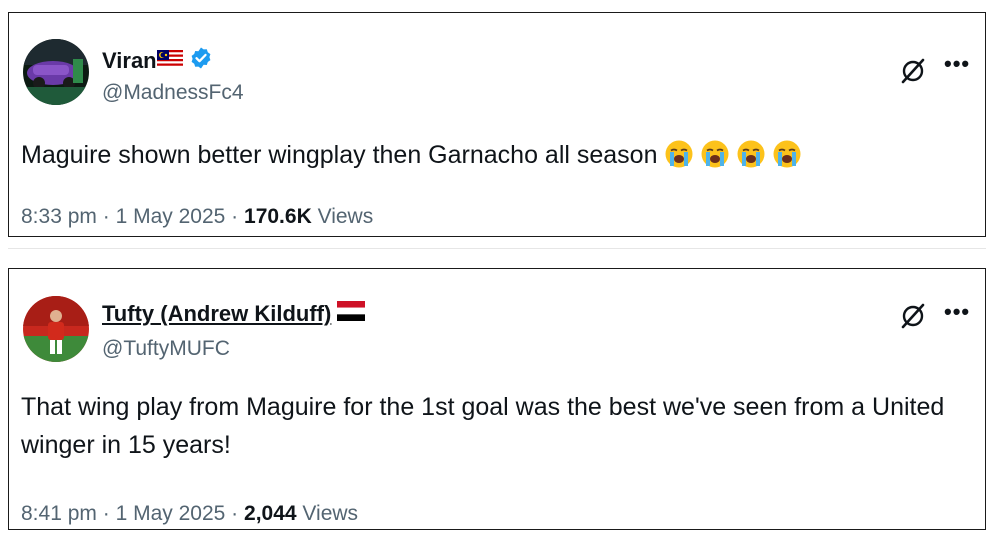 This screenshot has height=537, width=1000. I want to click on author-name-row: Viran, so click(157, 61).